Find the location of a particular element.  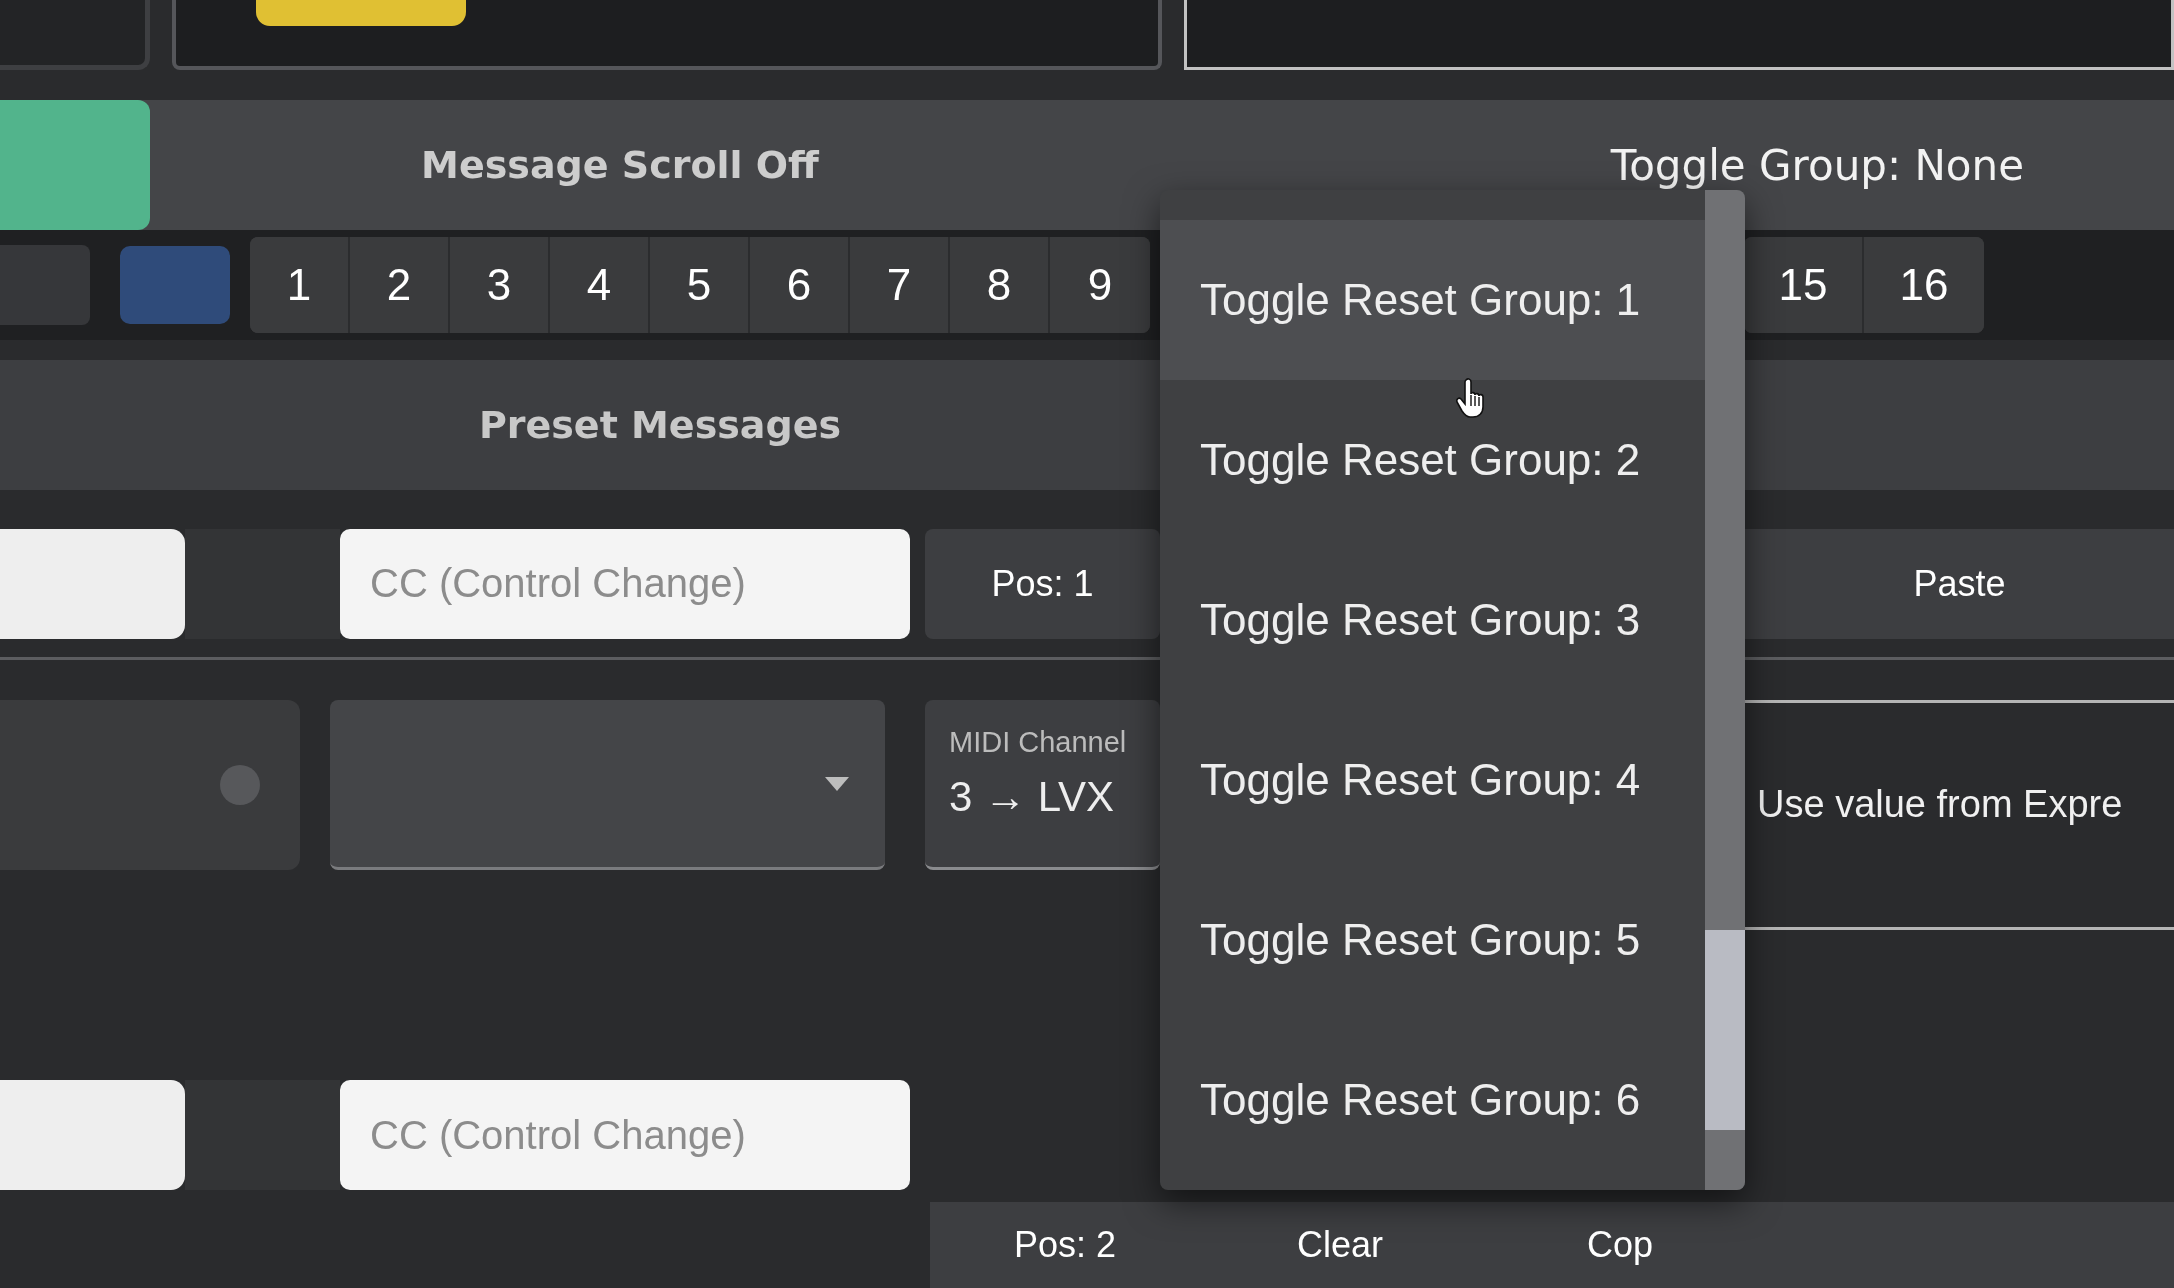

option-label: Use value from Expre is located at coordinates (1940, 804).